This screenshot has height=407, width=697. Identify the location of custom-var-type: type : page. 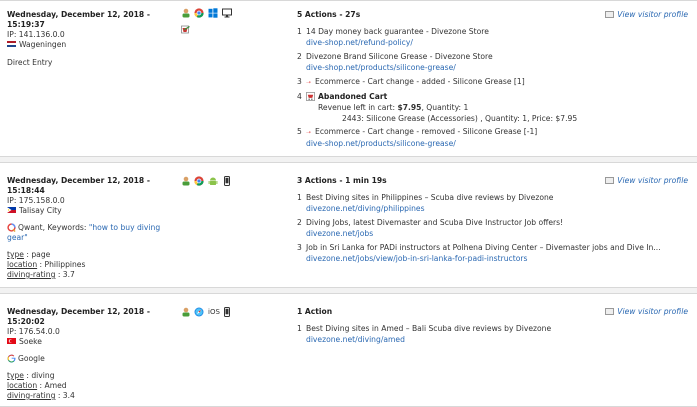
(92, 255).